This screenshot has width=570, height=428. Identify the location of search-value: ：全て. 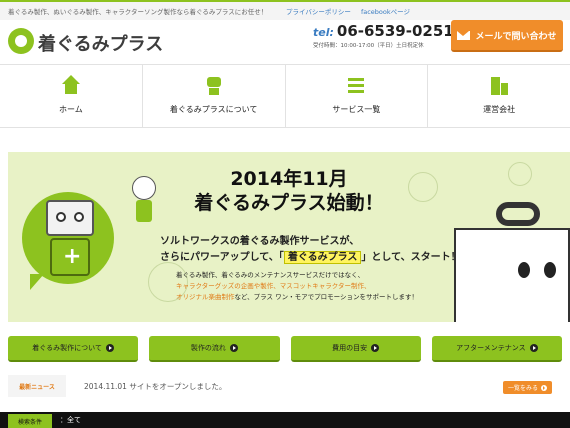
(70, 420).